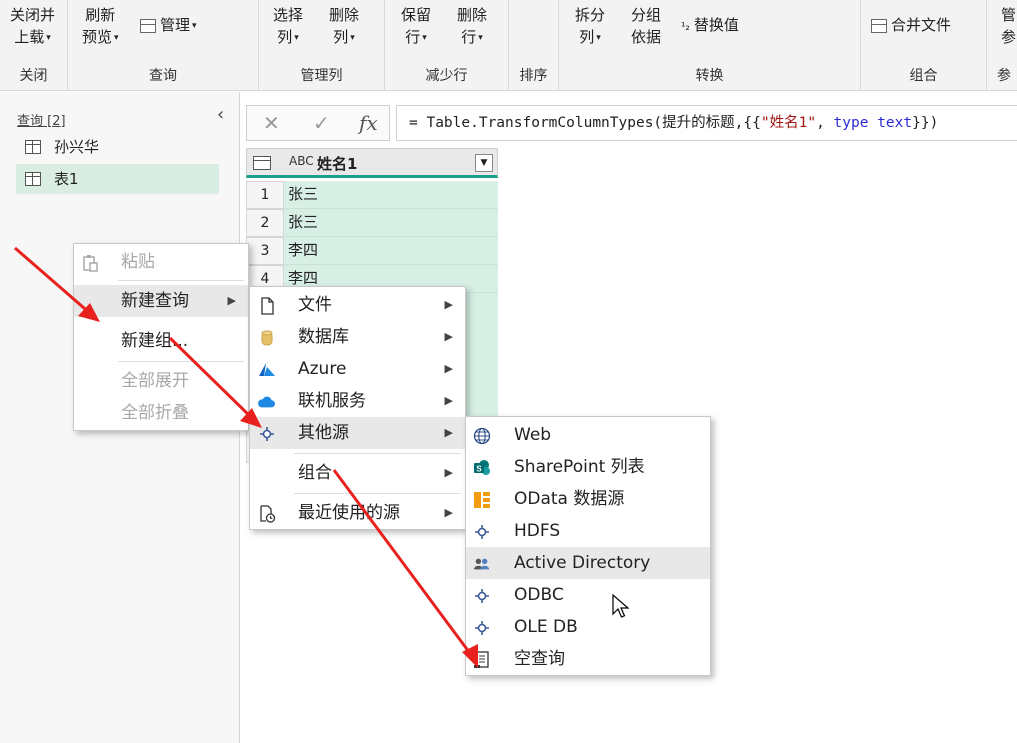 The width and height of the screenshot is (1017, 743). I want to click on row-number: 1, so click(265, 195).